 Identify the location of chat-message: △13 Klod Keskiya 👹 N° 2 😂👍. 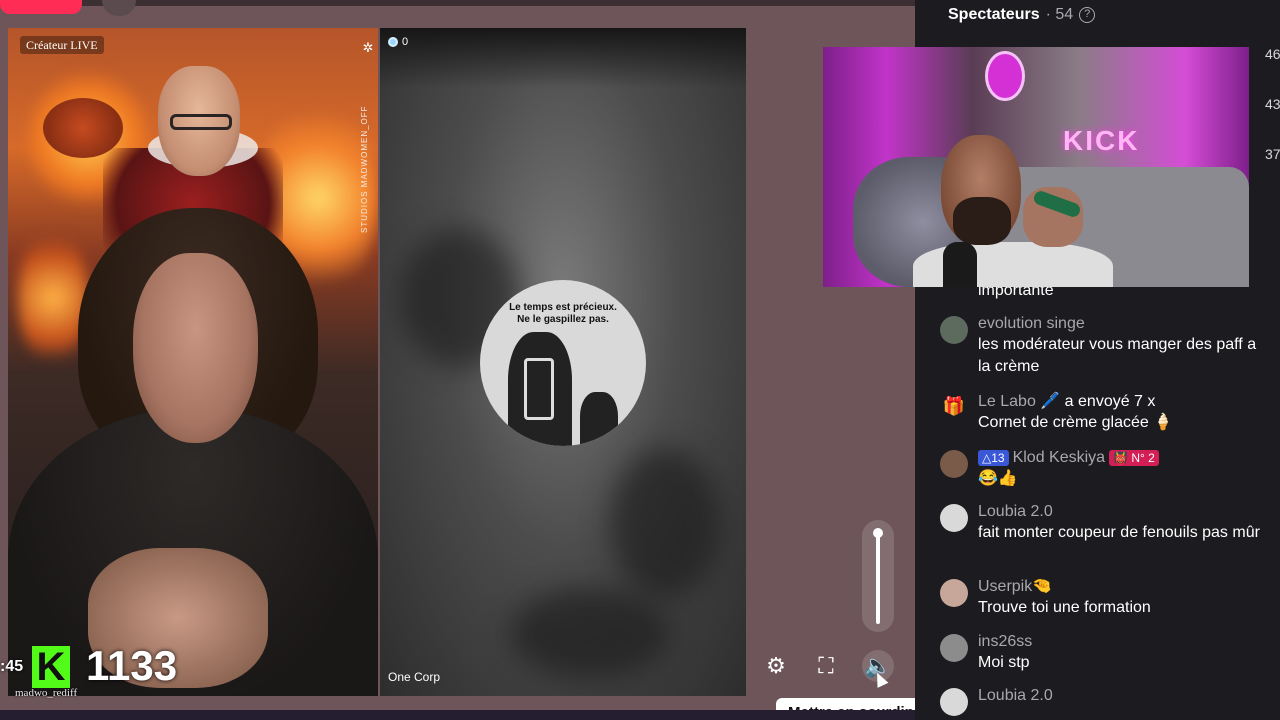
(1105, 469).